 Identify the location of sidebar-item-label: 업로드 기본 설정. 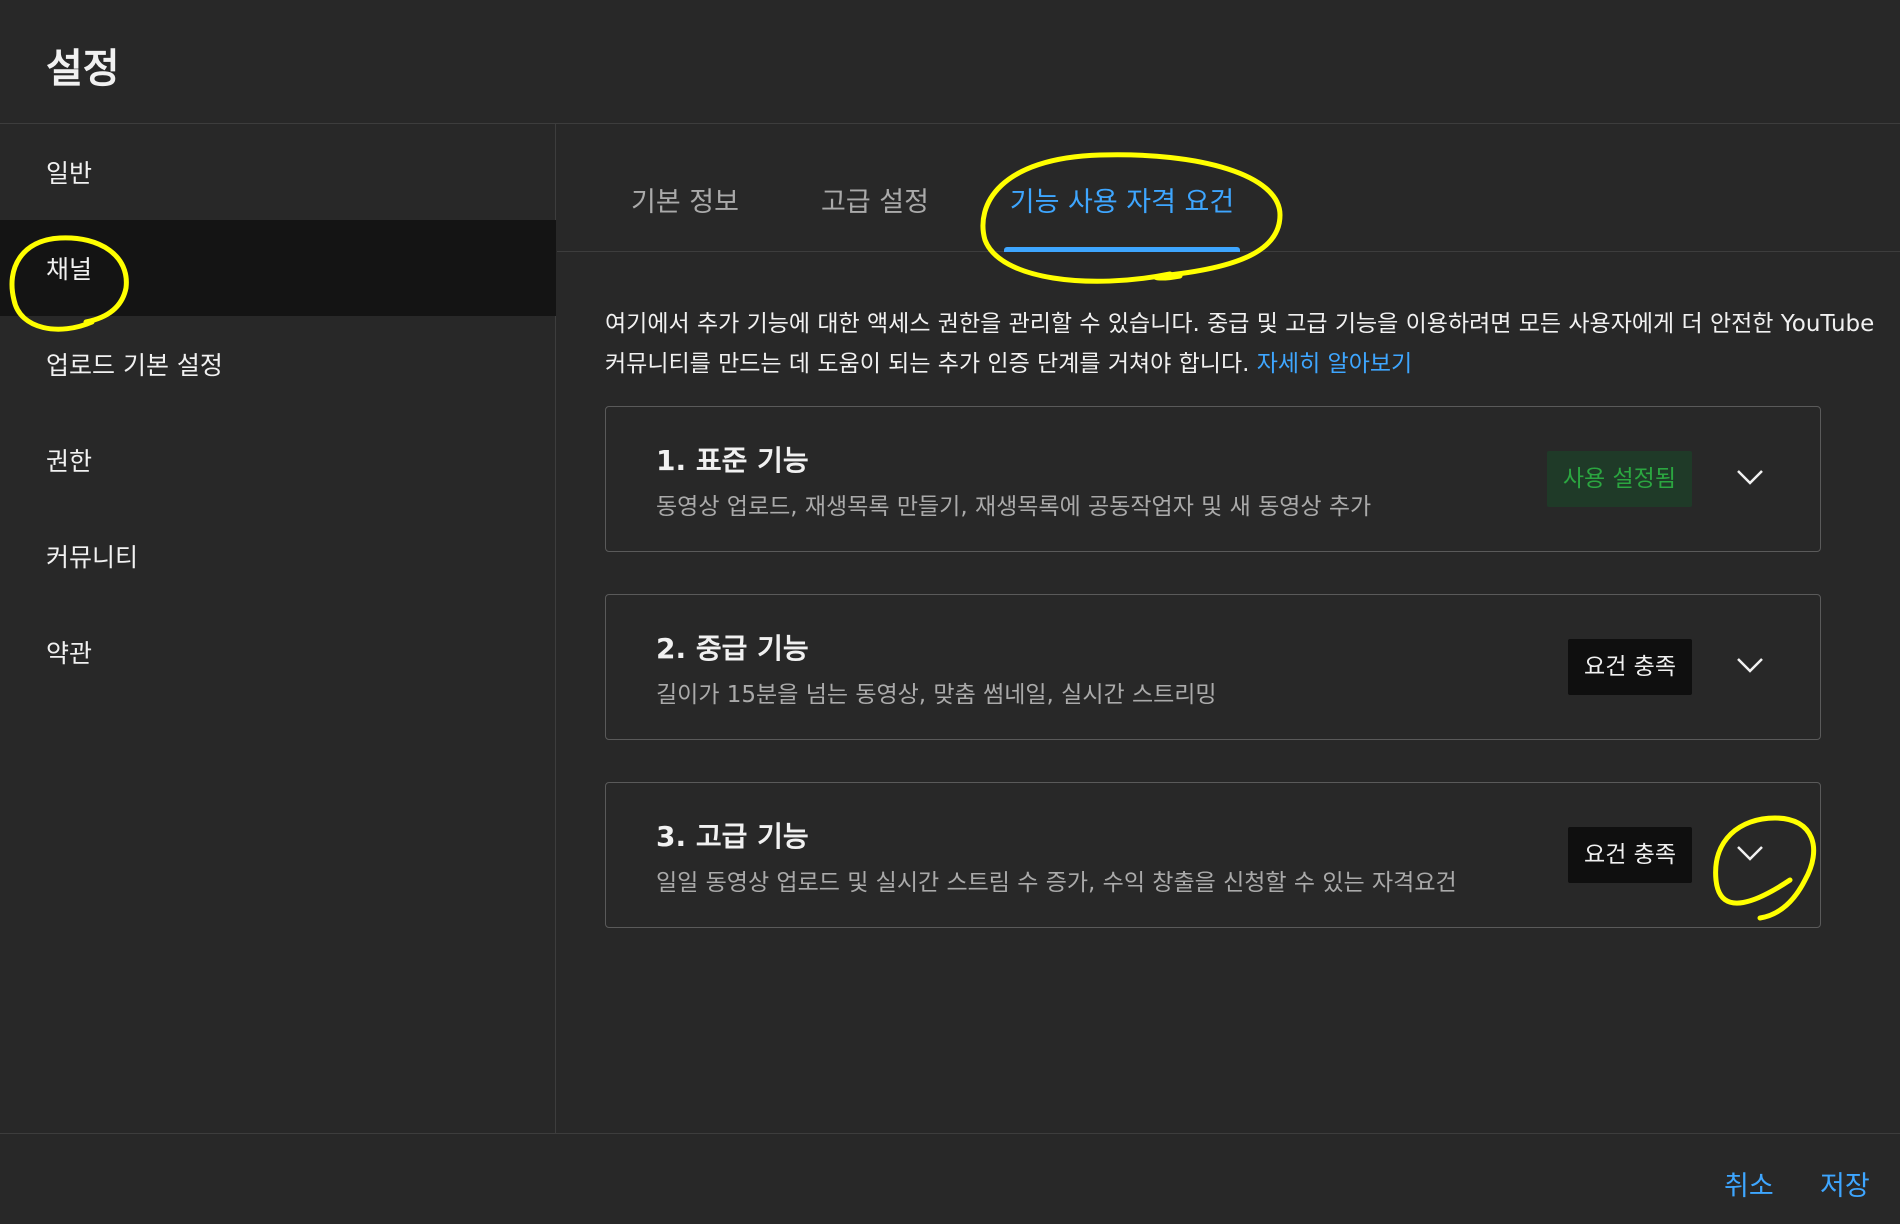
(134, 365).